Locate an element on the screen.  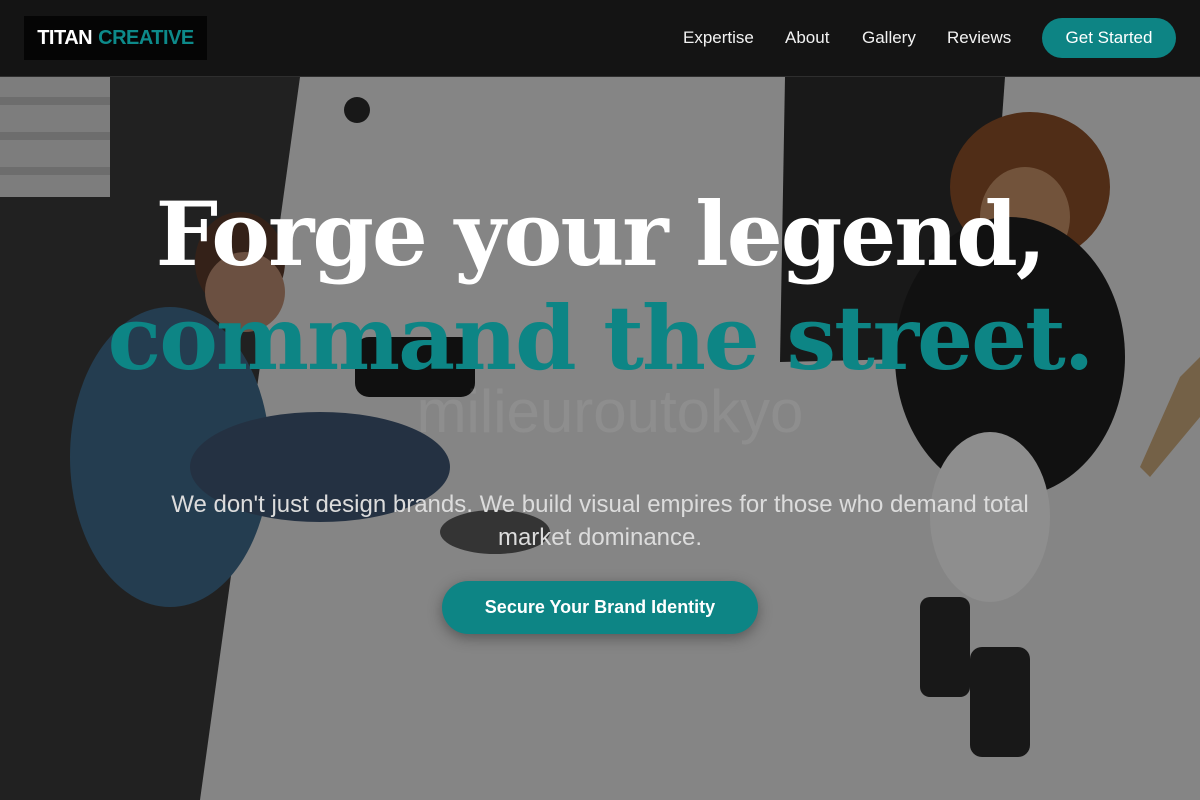
nav-link-reviews: Reviews is located at coordinates (979, 38).